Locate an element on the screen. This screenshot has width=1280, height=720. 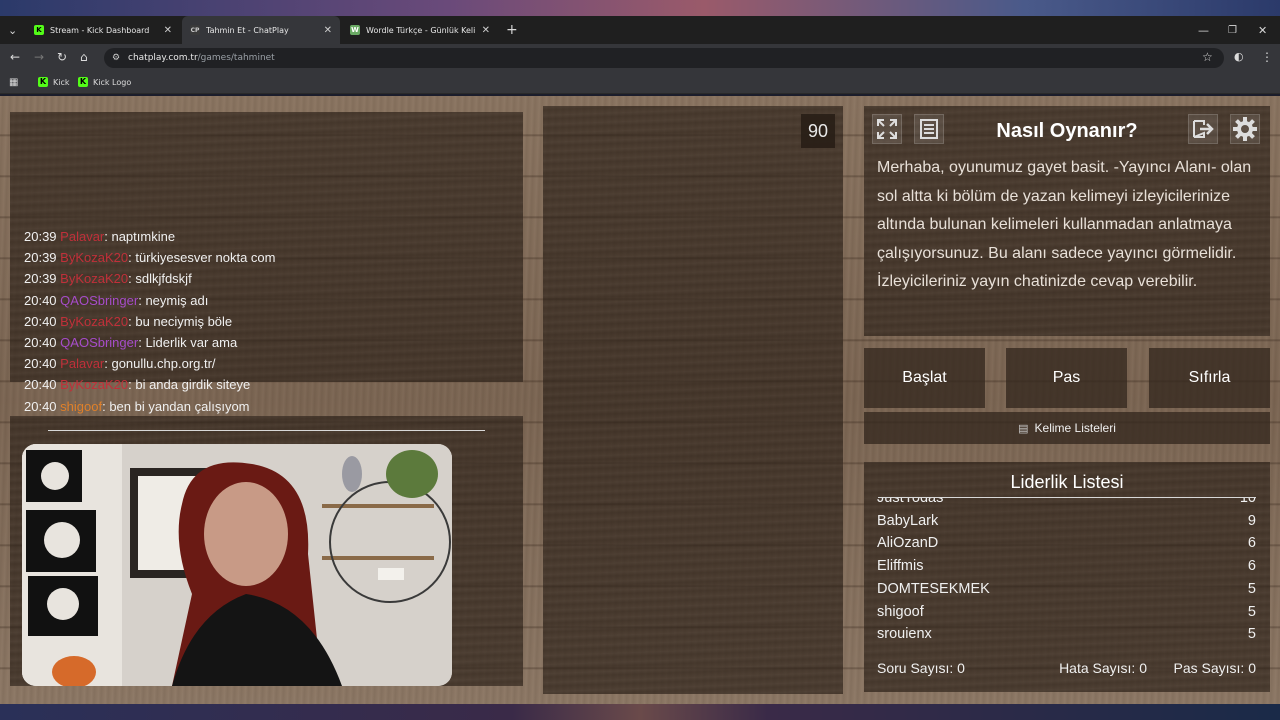
leaderboard-row: Eliffmis 6 is located at coordinates (1066, 569).